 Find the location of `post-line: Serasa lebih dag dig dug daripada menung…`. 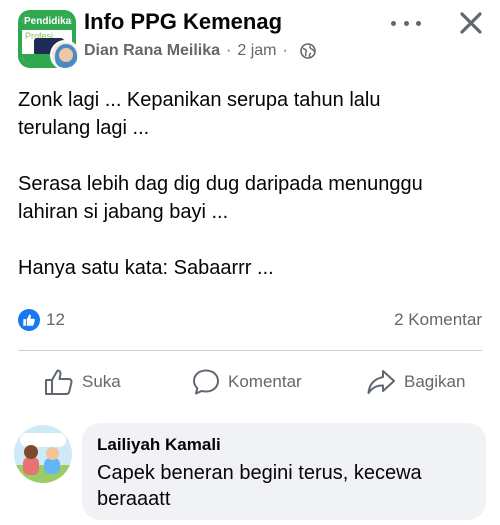

post-line: Serasa lebih dag dig dug daripada menung… is located at coordinates (220, 184).